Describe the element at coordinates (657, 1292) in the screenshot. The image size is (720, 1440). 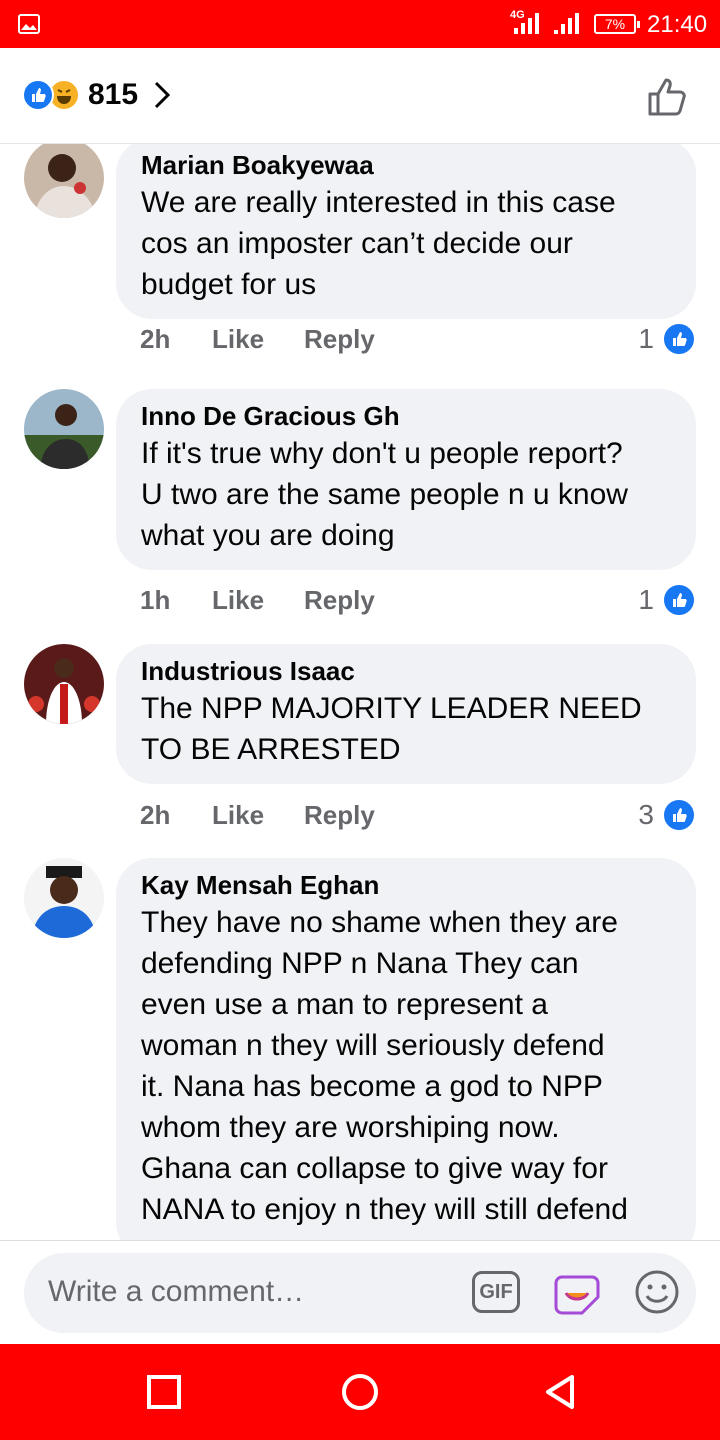
I see `emoji-icon` at that location.